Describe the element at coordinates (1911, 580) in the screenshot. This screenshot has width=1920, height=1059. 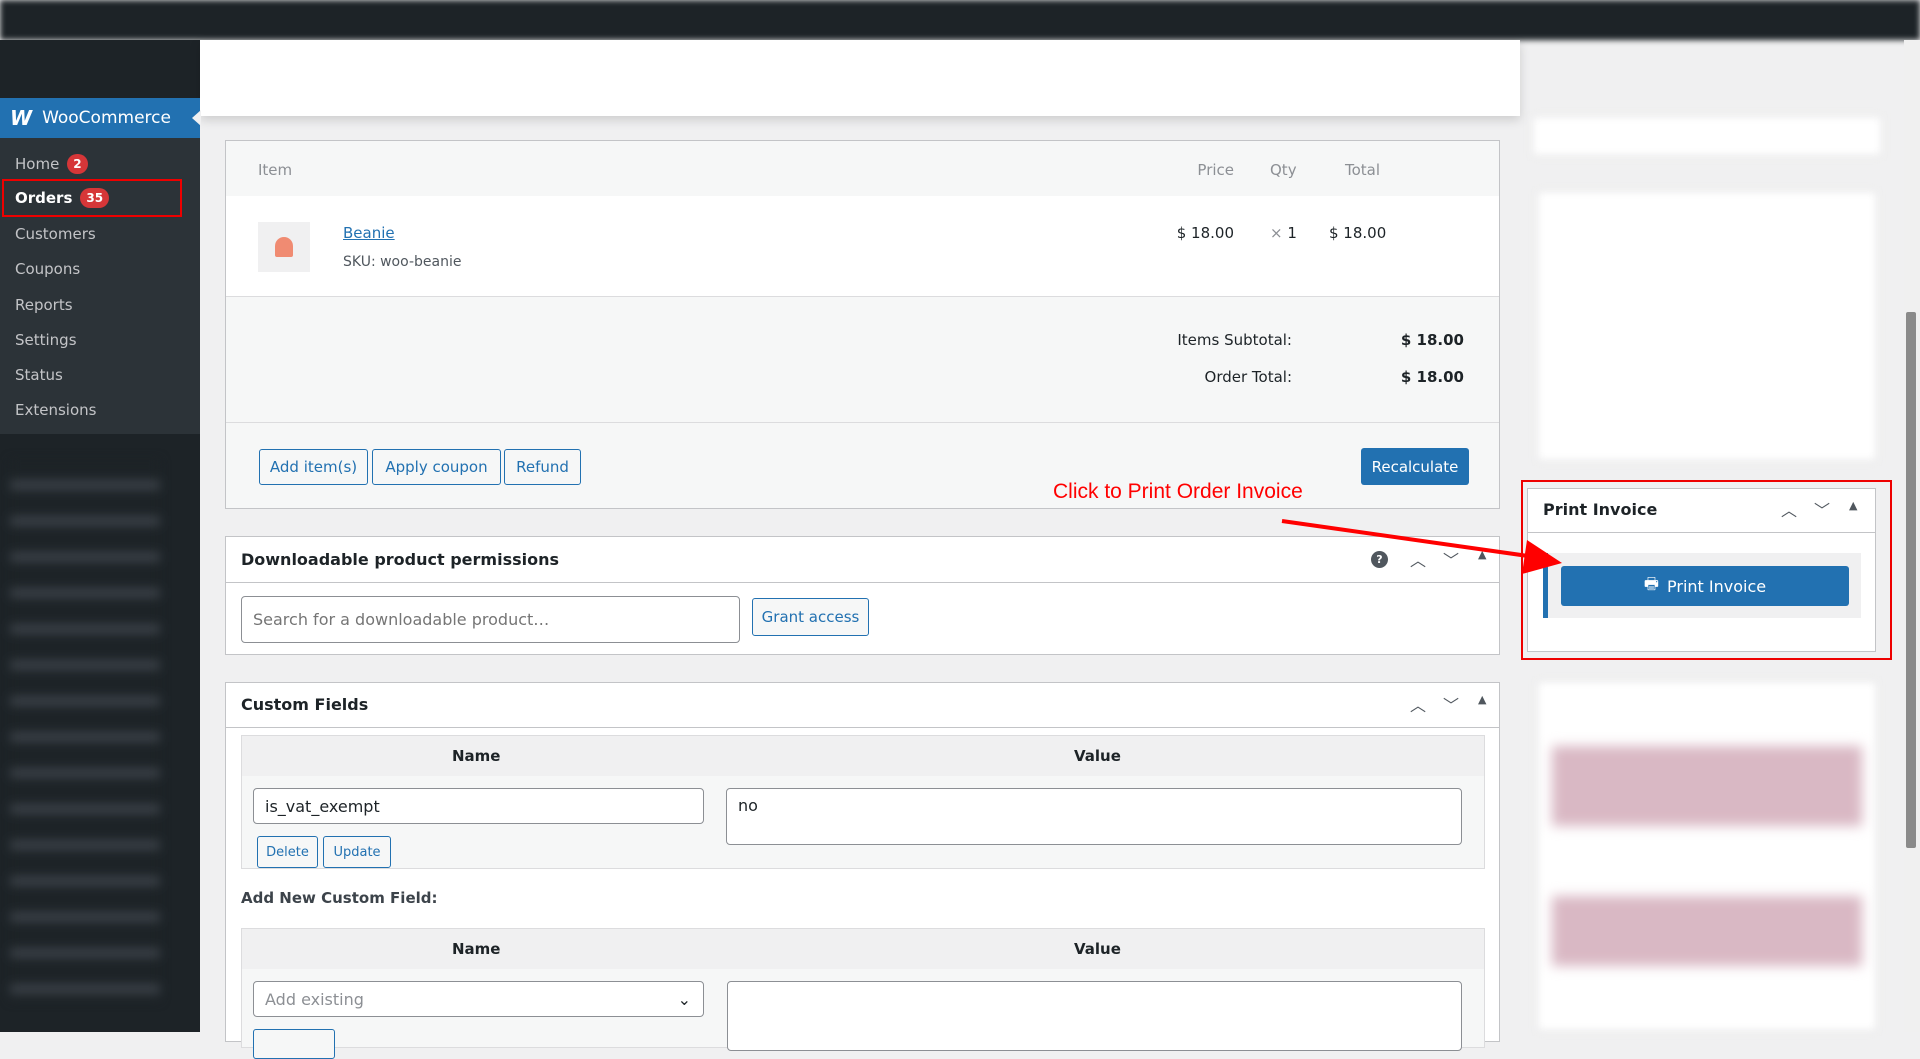
I see `scrollbar-thumb` at that location.